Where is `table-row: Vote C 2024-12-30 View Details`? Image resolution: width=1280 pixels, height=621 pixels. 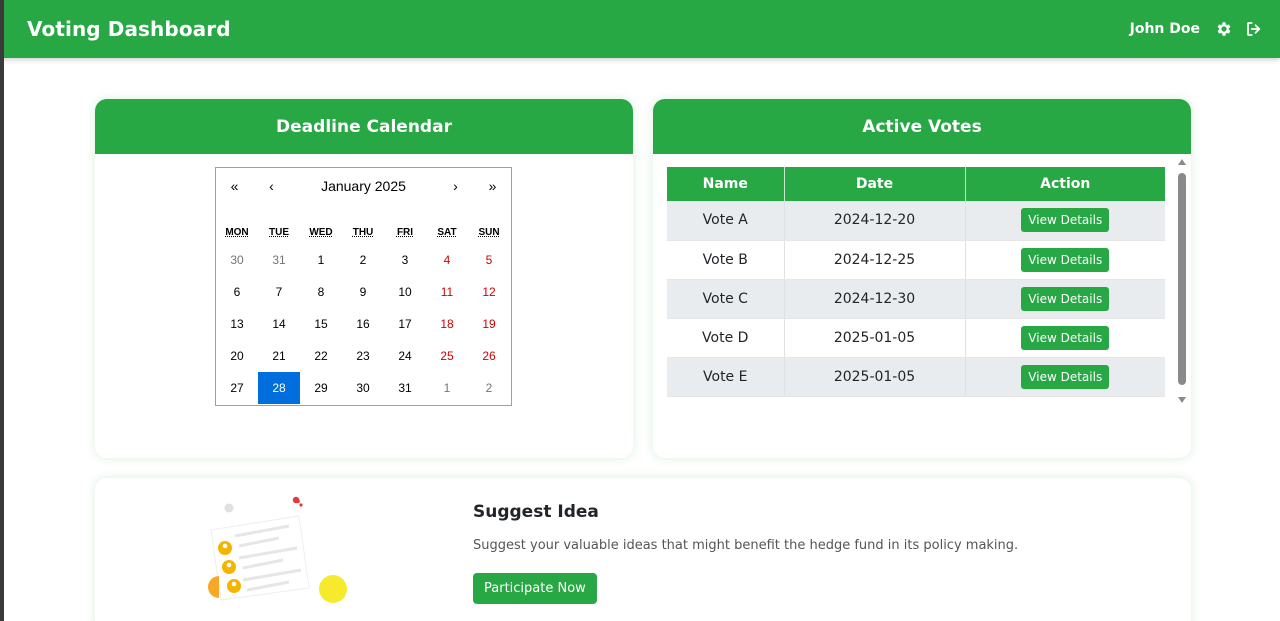 table-row: Vote C 2024-12-30 View Details is located at coordinates (916, 299).